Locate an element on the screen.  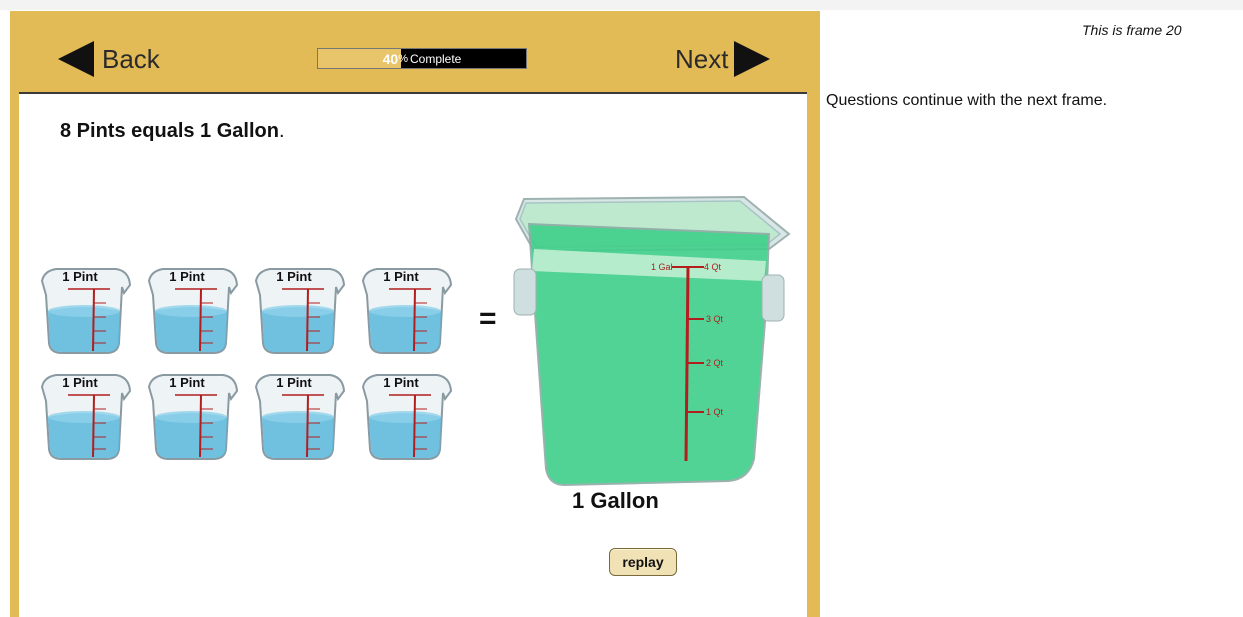
side-message: Questions continue with the next frame. is located at coordinates (967, 100).